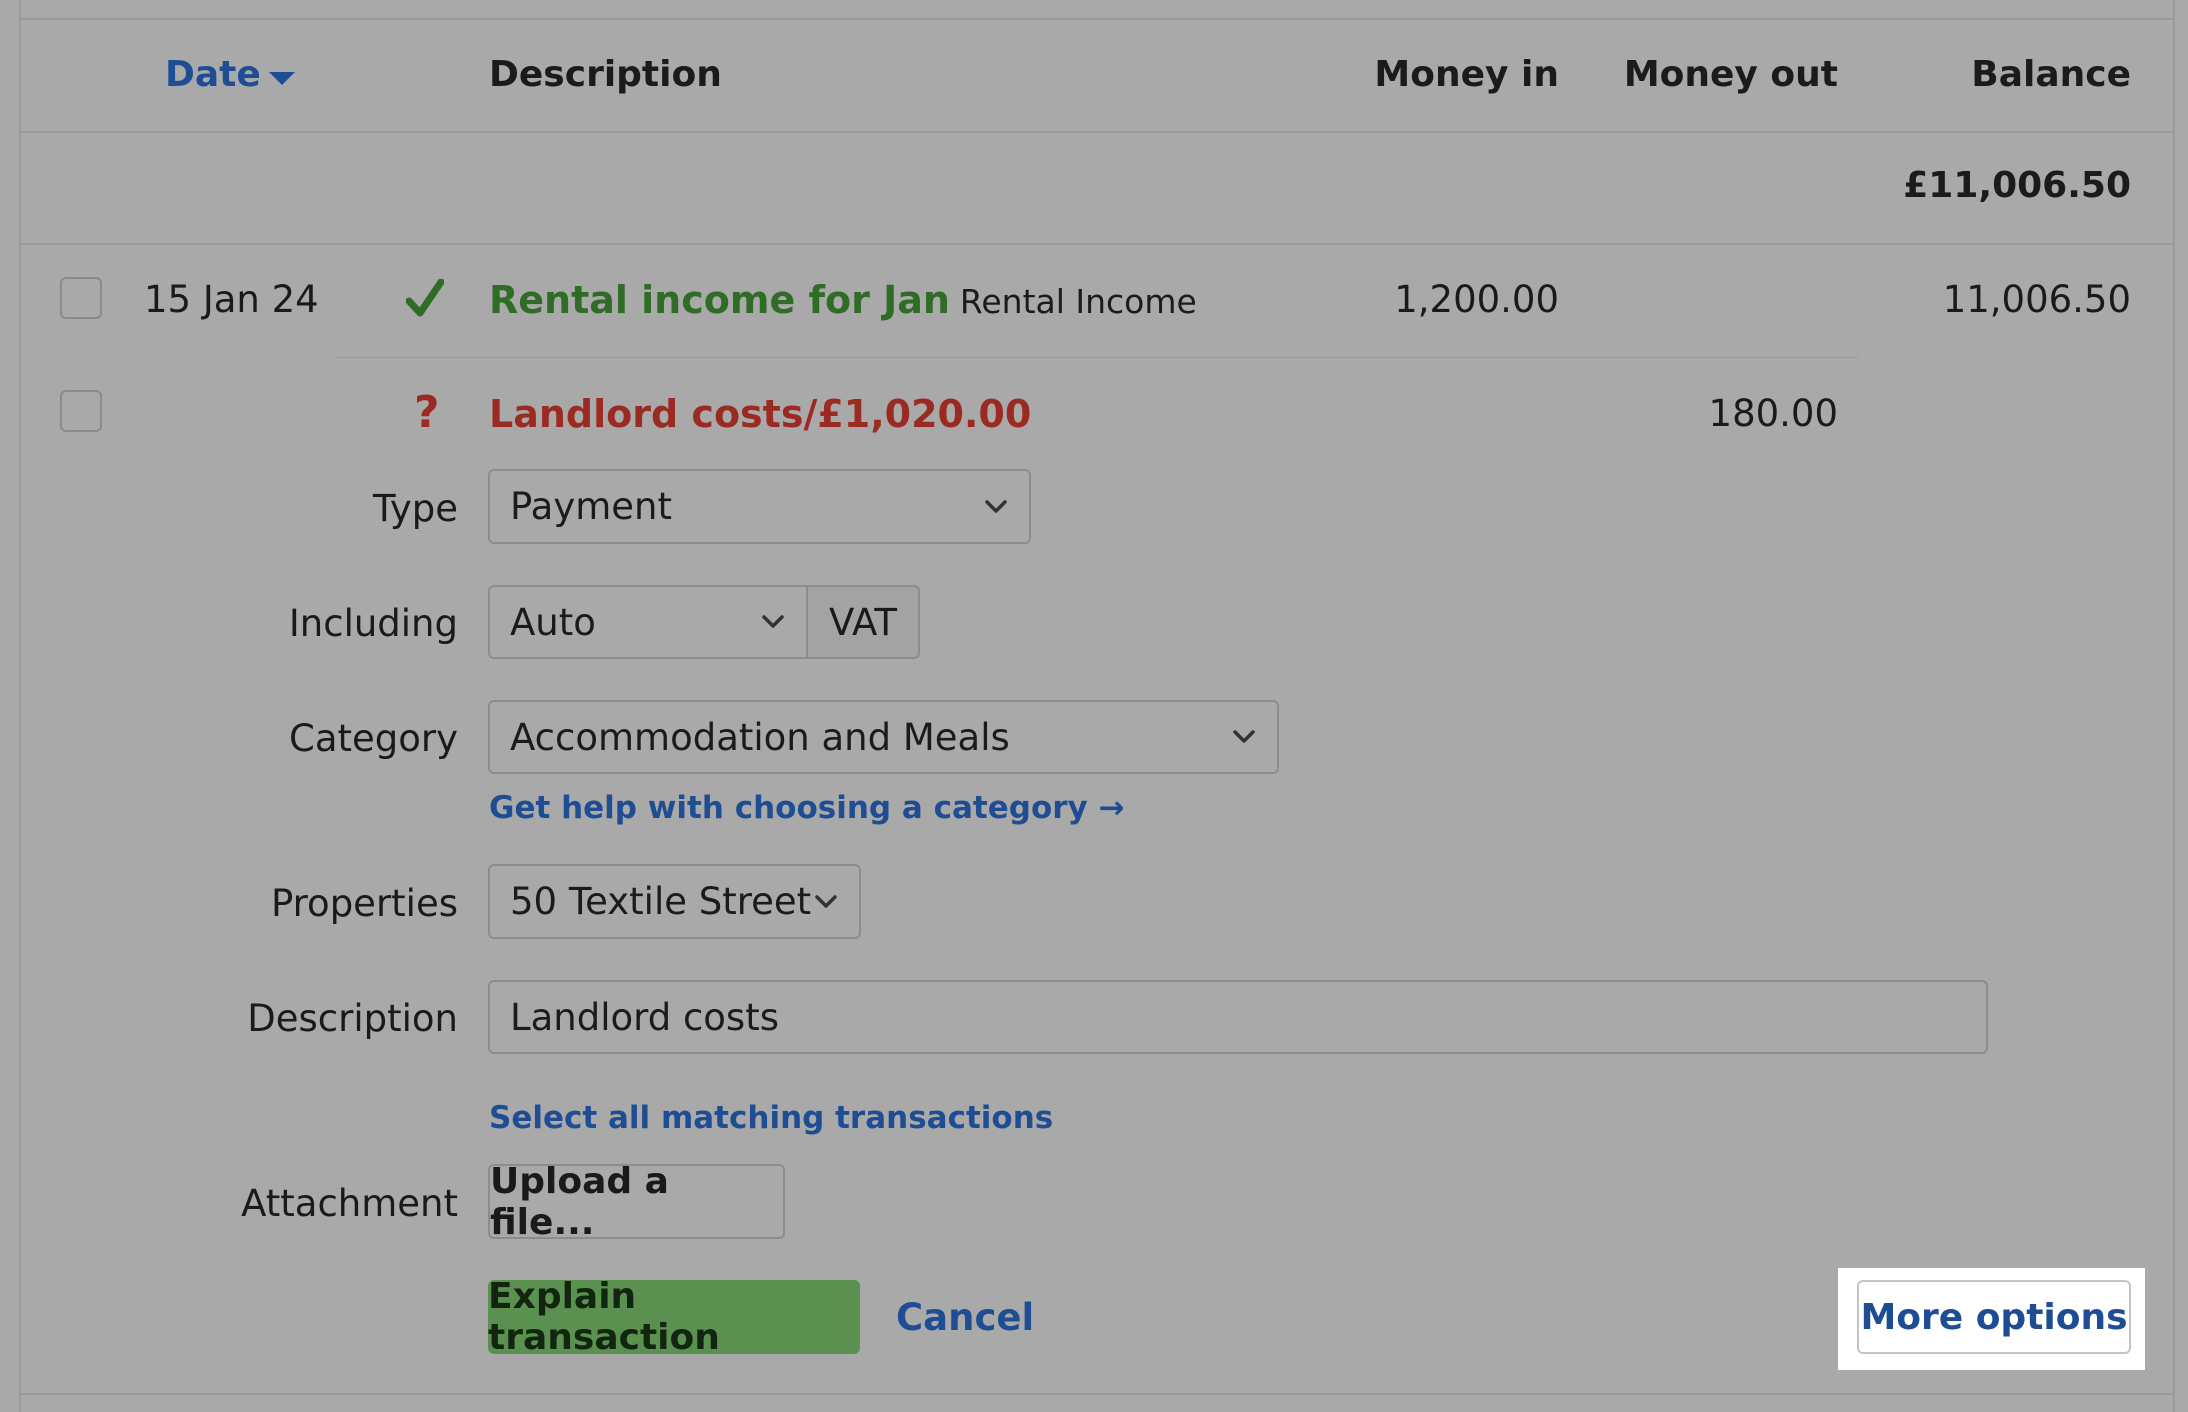 This screenshot has width=2188, height=1412. I want to click on sort-down-icon, so click(281, 78).